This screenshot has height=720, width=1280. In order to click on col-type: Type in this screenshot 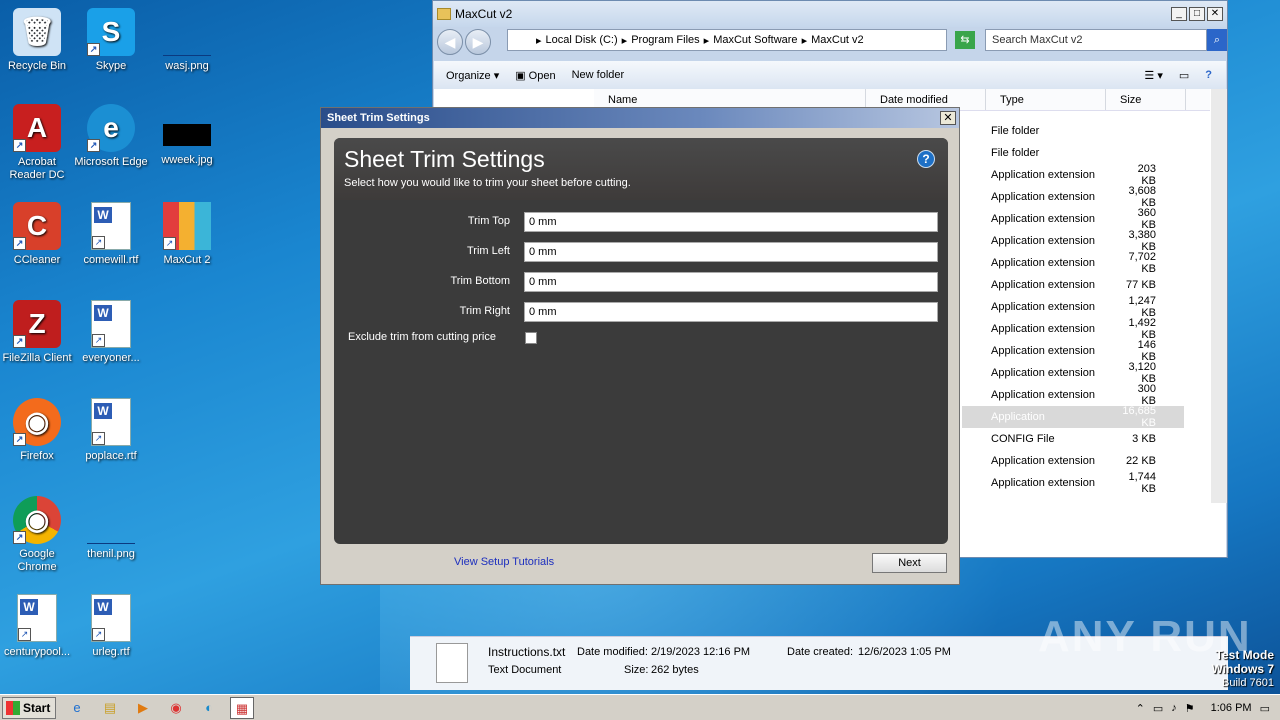, I will do `click(1046, 99)`.